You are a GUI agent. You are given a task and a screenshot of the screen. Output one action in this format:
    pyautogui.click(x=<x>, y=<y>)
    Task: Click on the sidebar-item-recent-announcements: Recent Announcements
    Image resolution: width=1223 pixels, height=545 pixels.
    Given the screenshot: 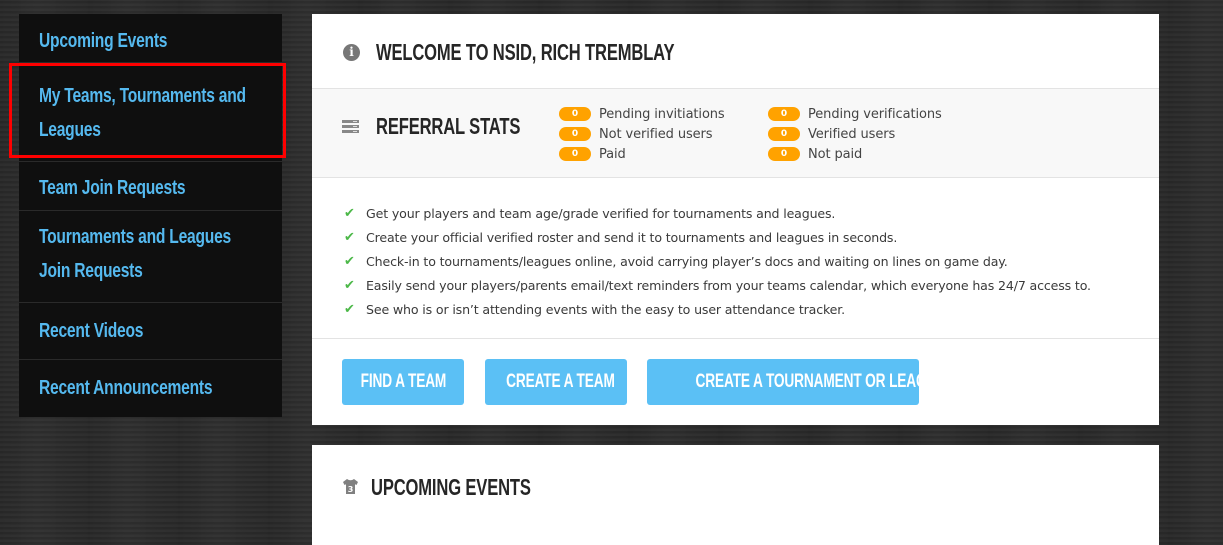 What is the action you would take?
    pyautogui.click(x=150, y=388)
    